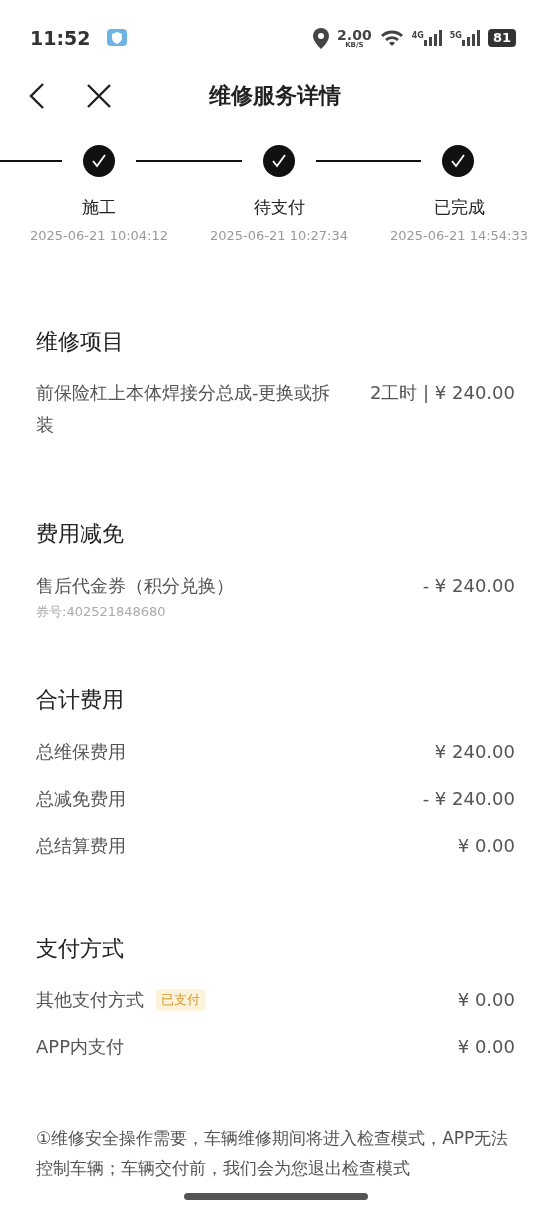  Describe the element at coordinates (37, 96) in the screenshot. I see `back-button` at that location.